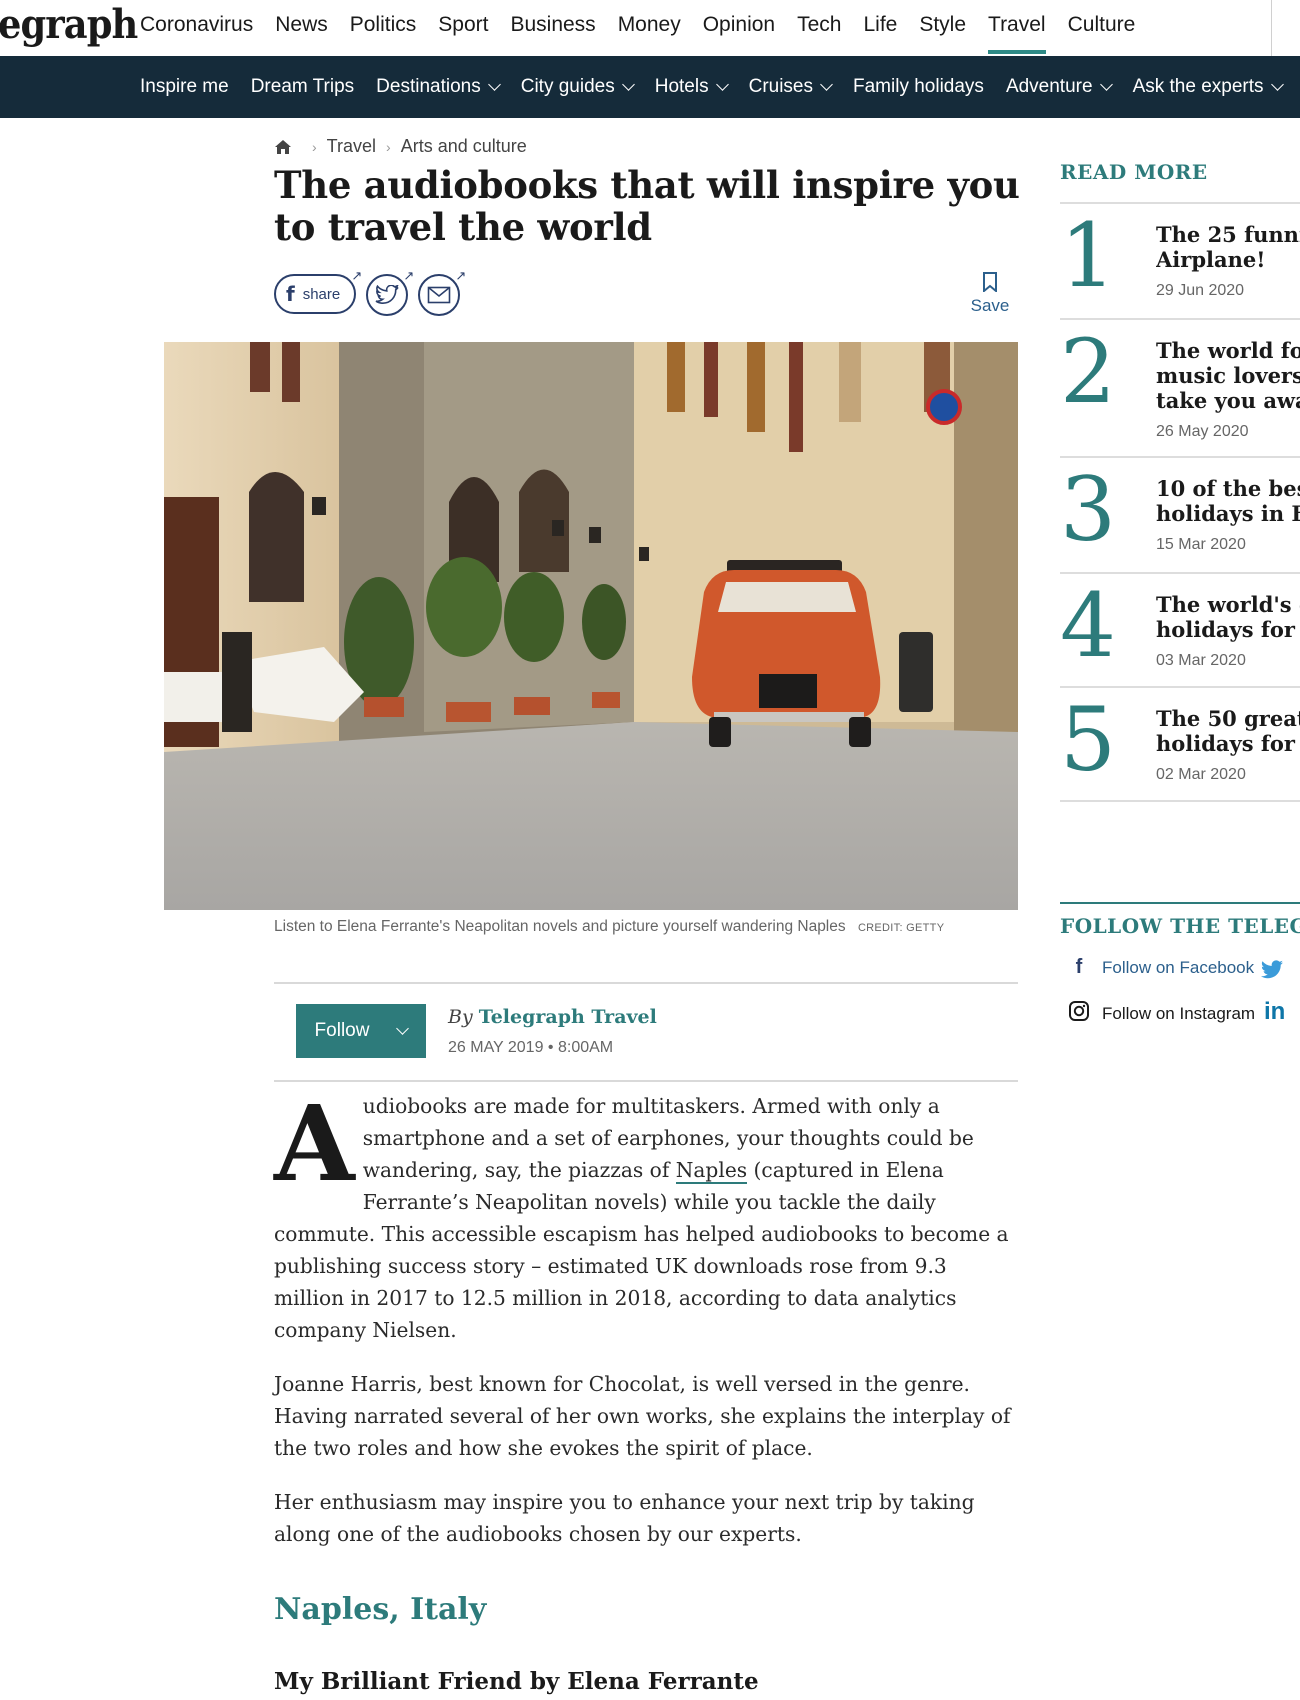 This screenshot has width=1300, height=1700. I want to click on nav-item-money: Money, so click(649, 26).